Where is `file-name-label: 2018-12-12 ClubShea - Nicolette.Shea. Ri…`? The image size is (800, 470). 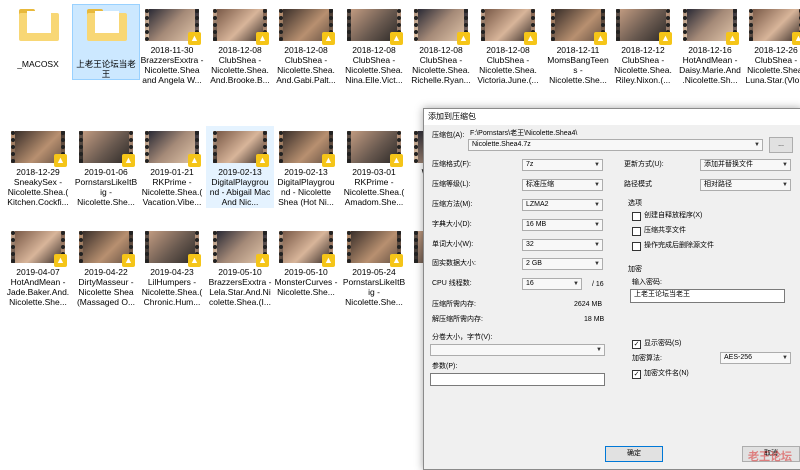
file-name-label: 2018-12-12 ClubShea - Nicolette.Shea. Ri… is located at coordinates (643, 65).